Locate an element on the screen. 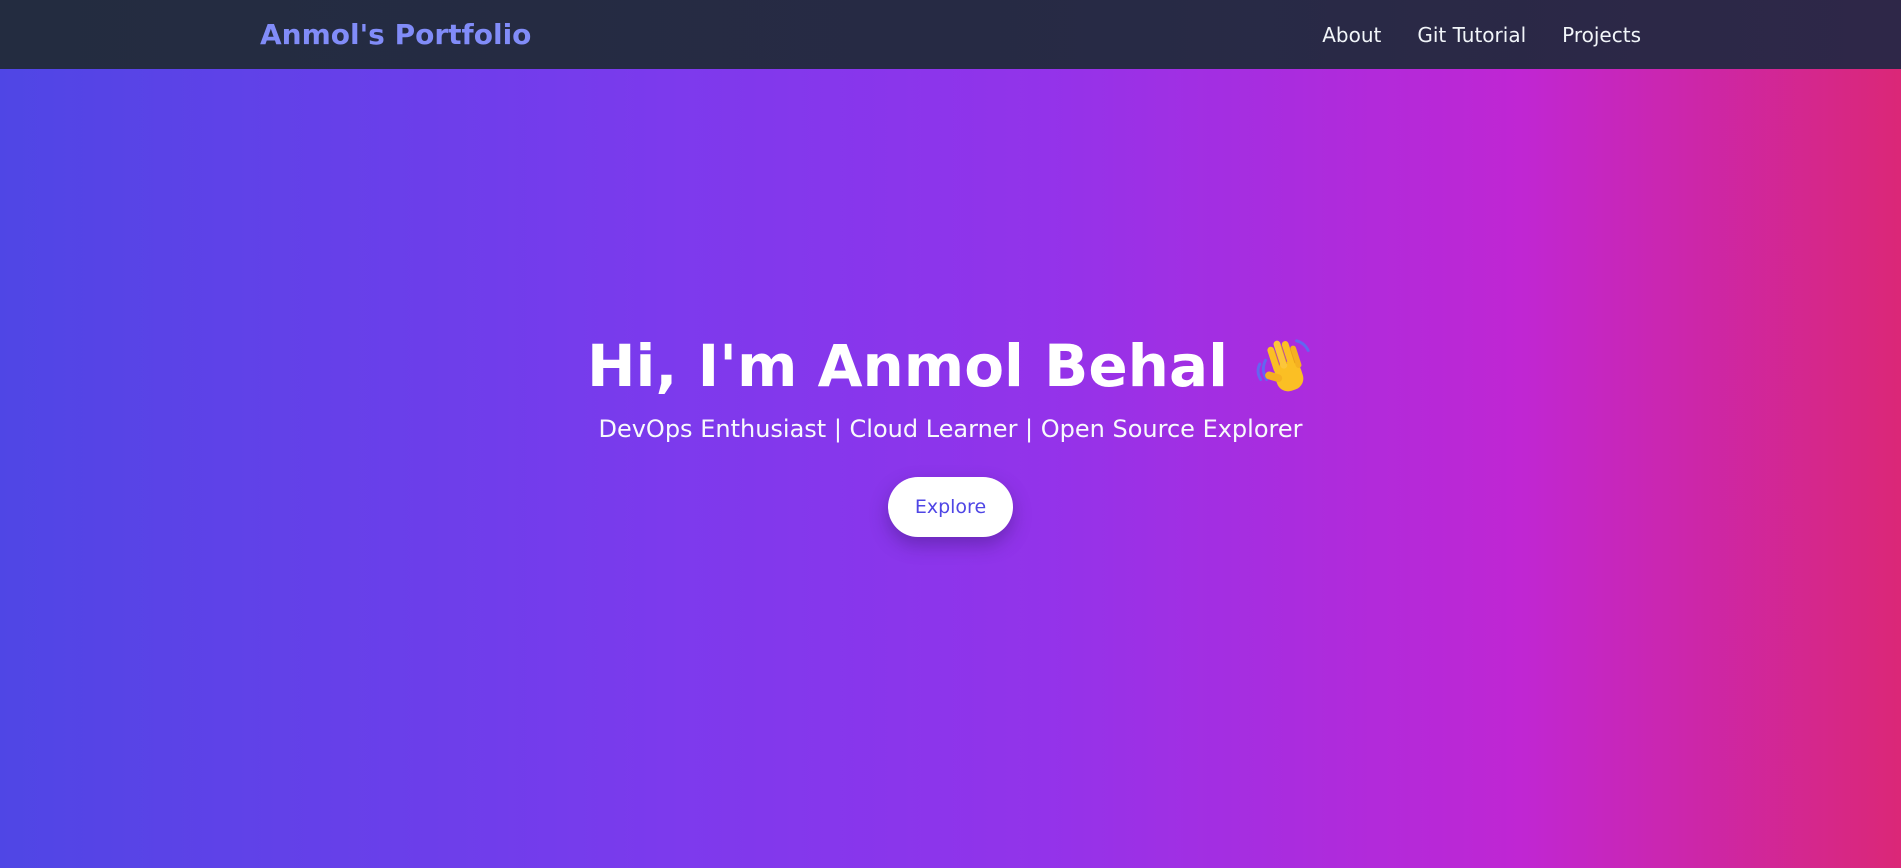 Image resolution: width=1901 pixels, height=868 pixels. explore-button: Explore is located at coordinates (950, 507).